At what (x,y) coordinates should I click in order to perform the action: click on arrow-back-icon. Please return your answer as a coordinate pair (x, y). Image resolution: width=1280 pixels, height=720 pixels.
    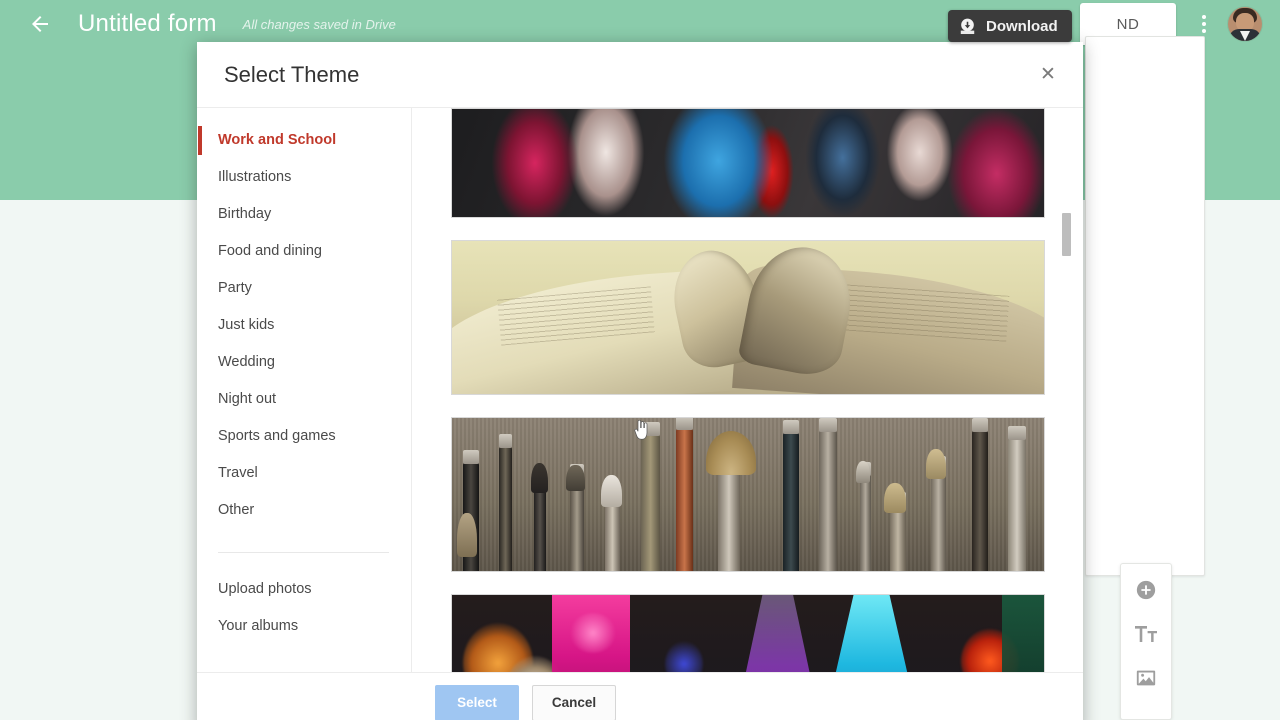
    Looking at the image, I should click on (40, 24).